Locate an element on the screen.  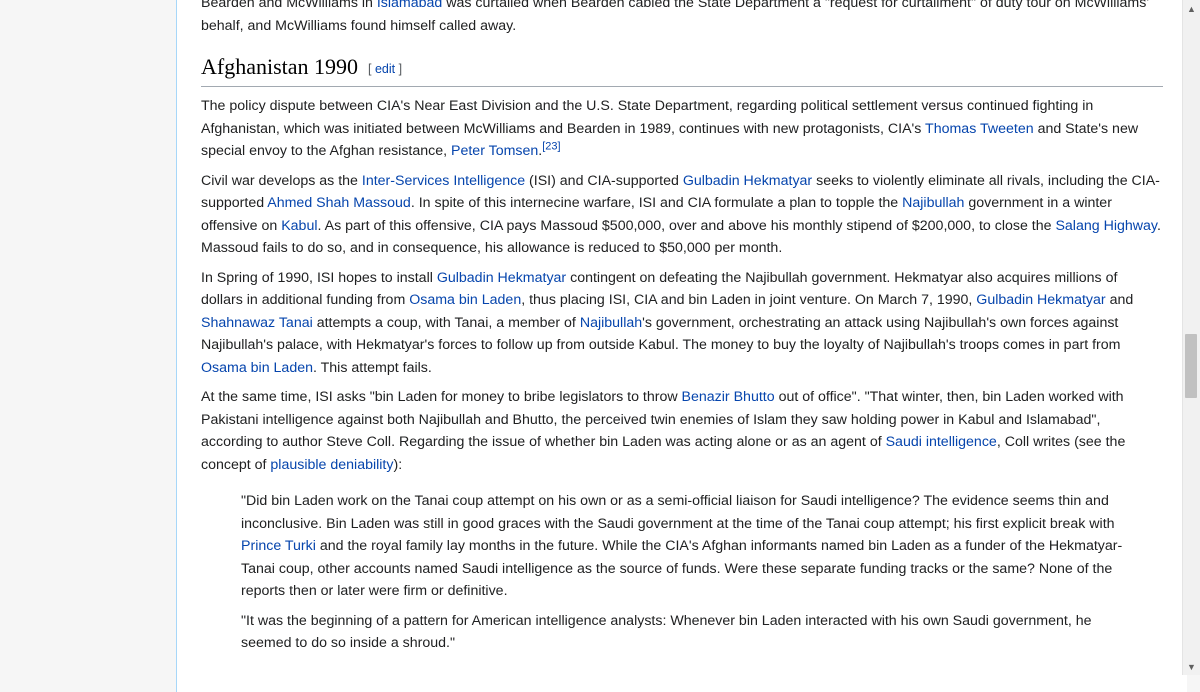
text: Bearden and McWilliams in is located at coordinates (289, 5).